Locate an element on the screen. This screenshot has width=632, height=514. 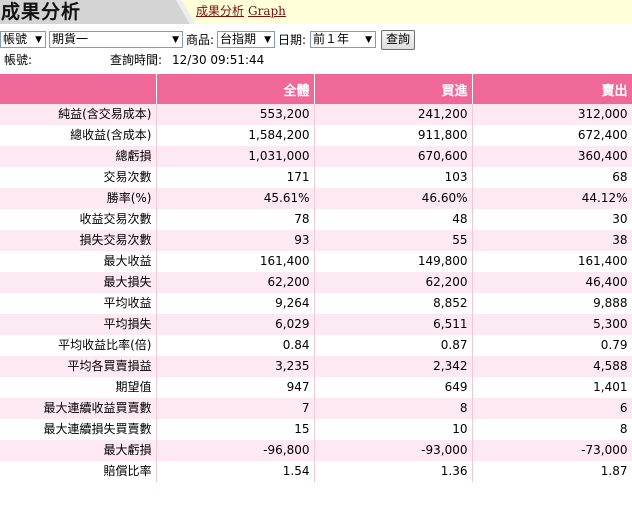
table-row: 最大收益 161,400 149,800 161,400 is located at coordinates (316, 261).